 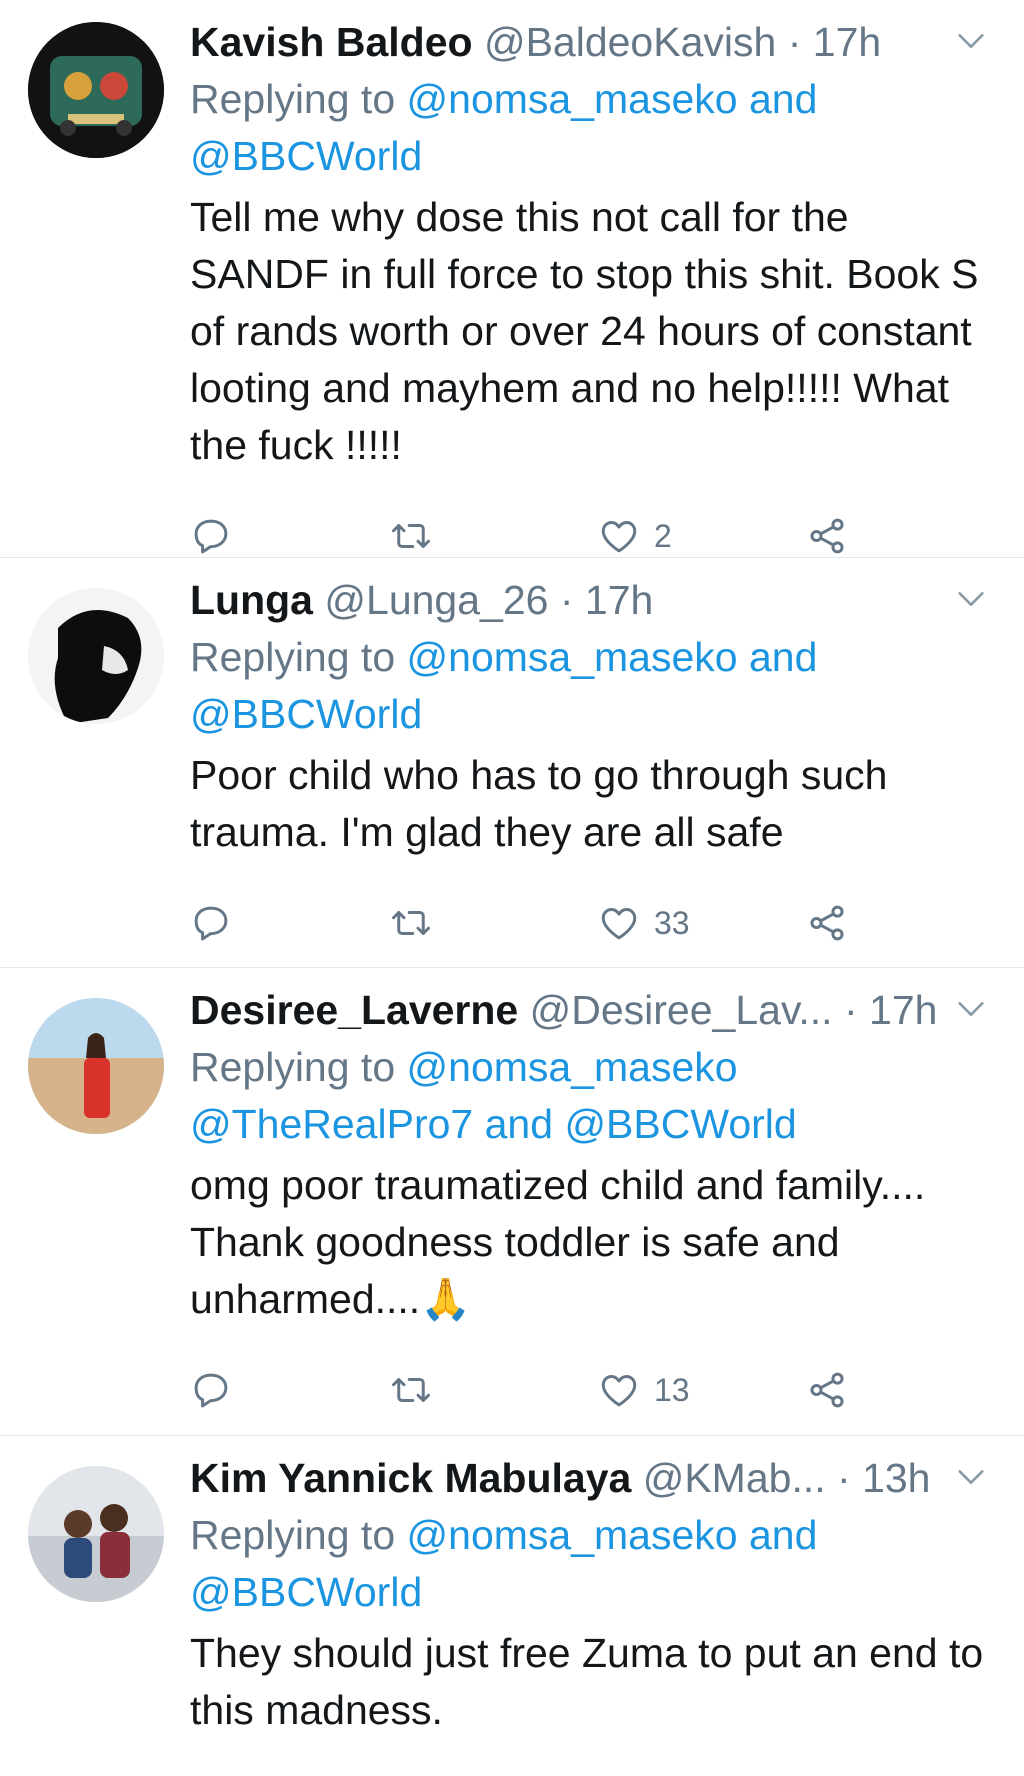 What do you see at coordinates (672, 1389) in the screenshot?
I see `like-count: 13` at bounding box center [672, 1389].